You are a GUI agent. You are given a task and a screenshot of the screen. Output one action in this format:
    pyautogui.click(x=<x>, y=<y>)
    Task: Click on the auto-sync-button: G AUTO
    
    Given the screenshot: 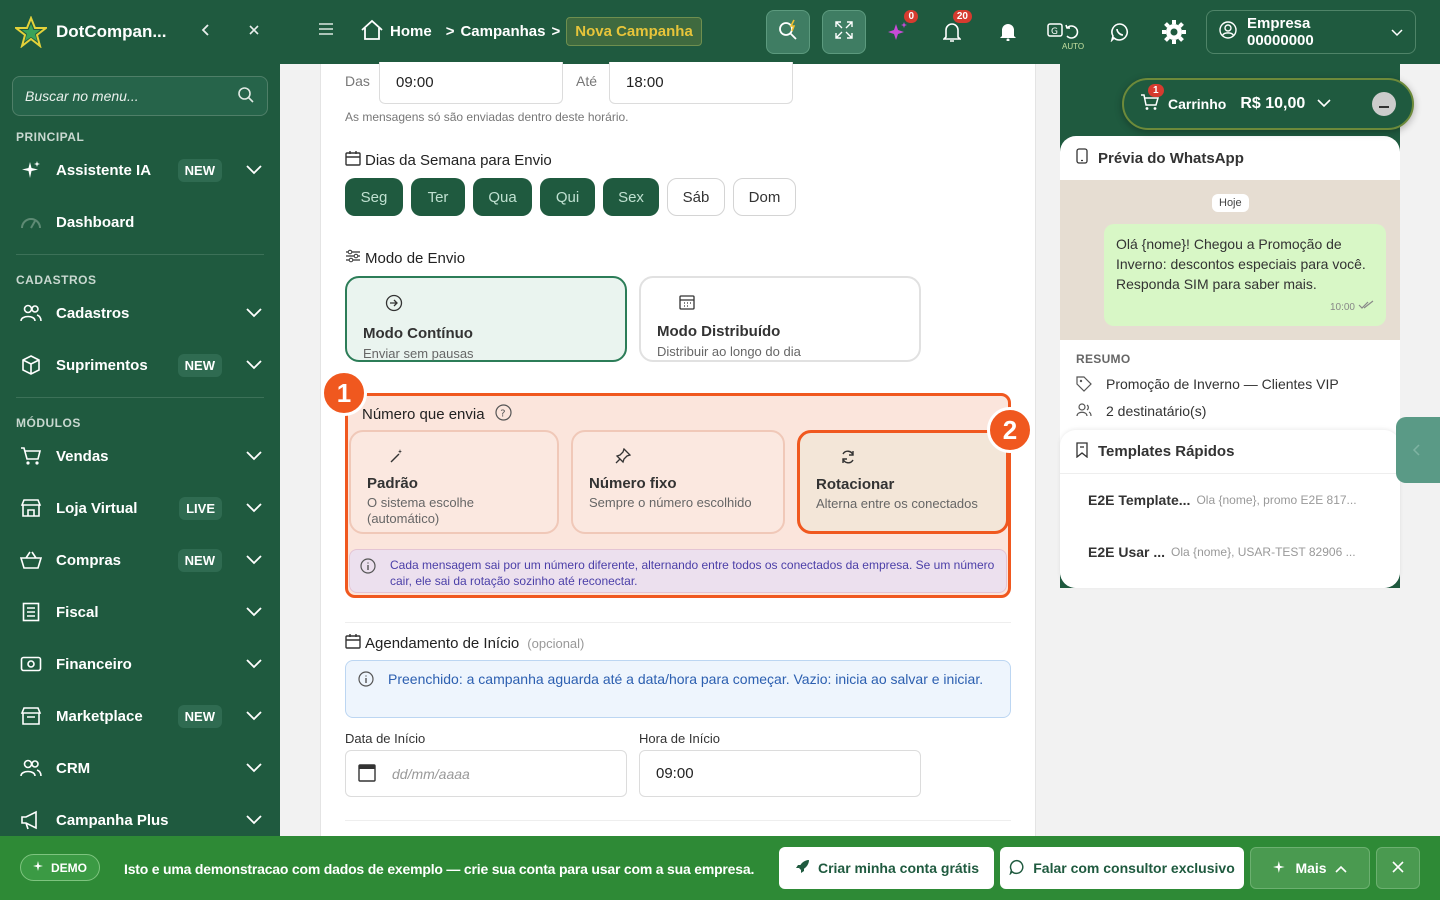 What is the action you would take?
    pyautogui.click(x=1064, y=34)
    